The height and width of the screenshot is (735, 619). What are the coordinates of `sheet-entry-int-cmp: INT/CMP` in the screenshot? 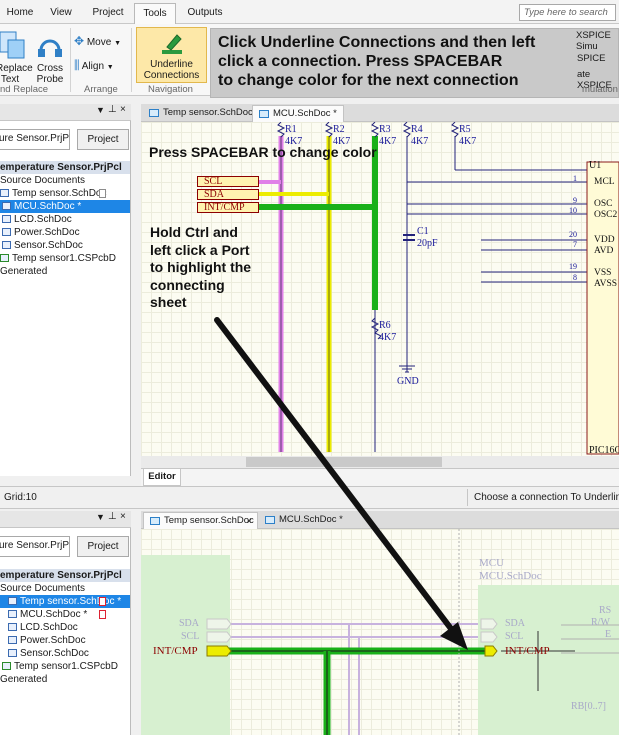 It's located at (527, 651).